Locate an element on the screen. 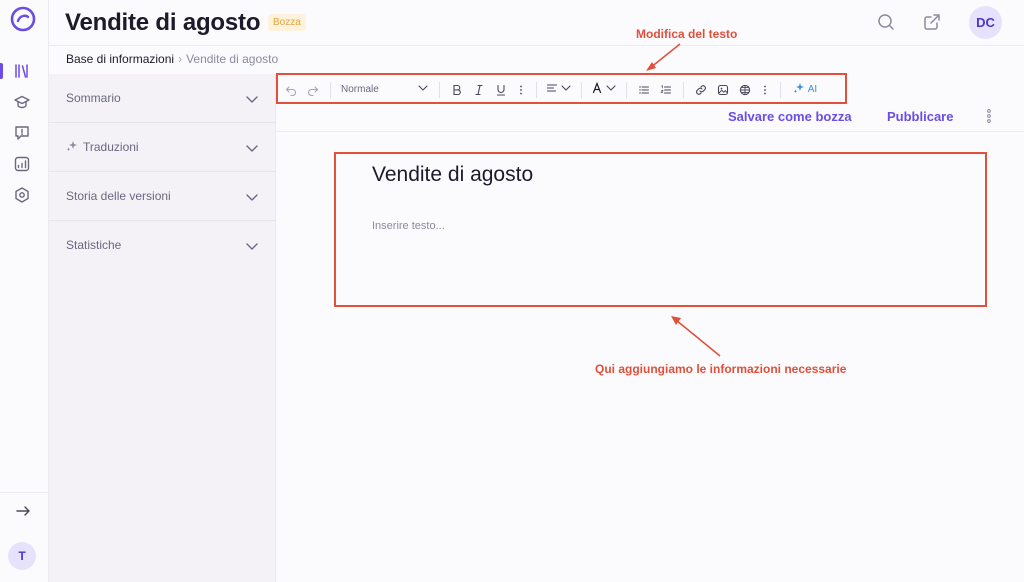 The width and height of the screenshot is (1024, 582). breadcrumb: Base di informazioni › Vendite di agosto is located at coordinates (172, 59).